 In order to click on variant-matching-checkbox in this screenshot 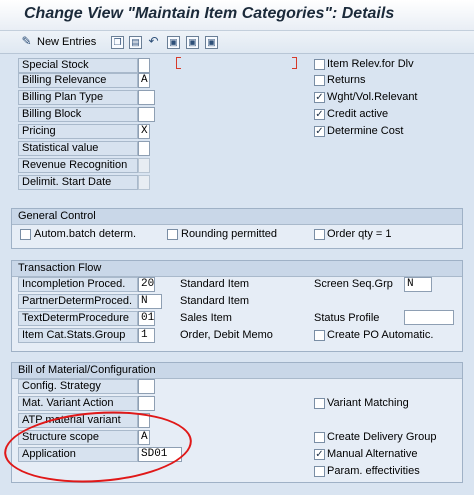, I will do `click(319, 403)`.